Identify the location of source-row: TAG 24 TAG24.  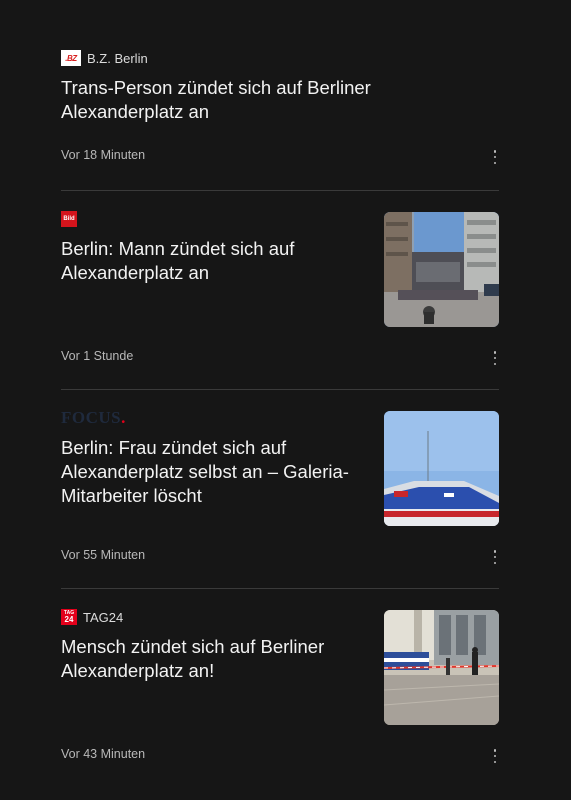
(92, 617).